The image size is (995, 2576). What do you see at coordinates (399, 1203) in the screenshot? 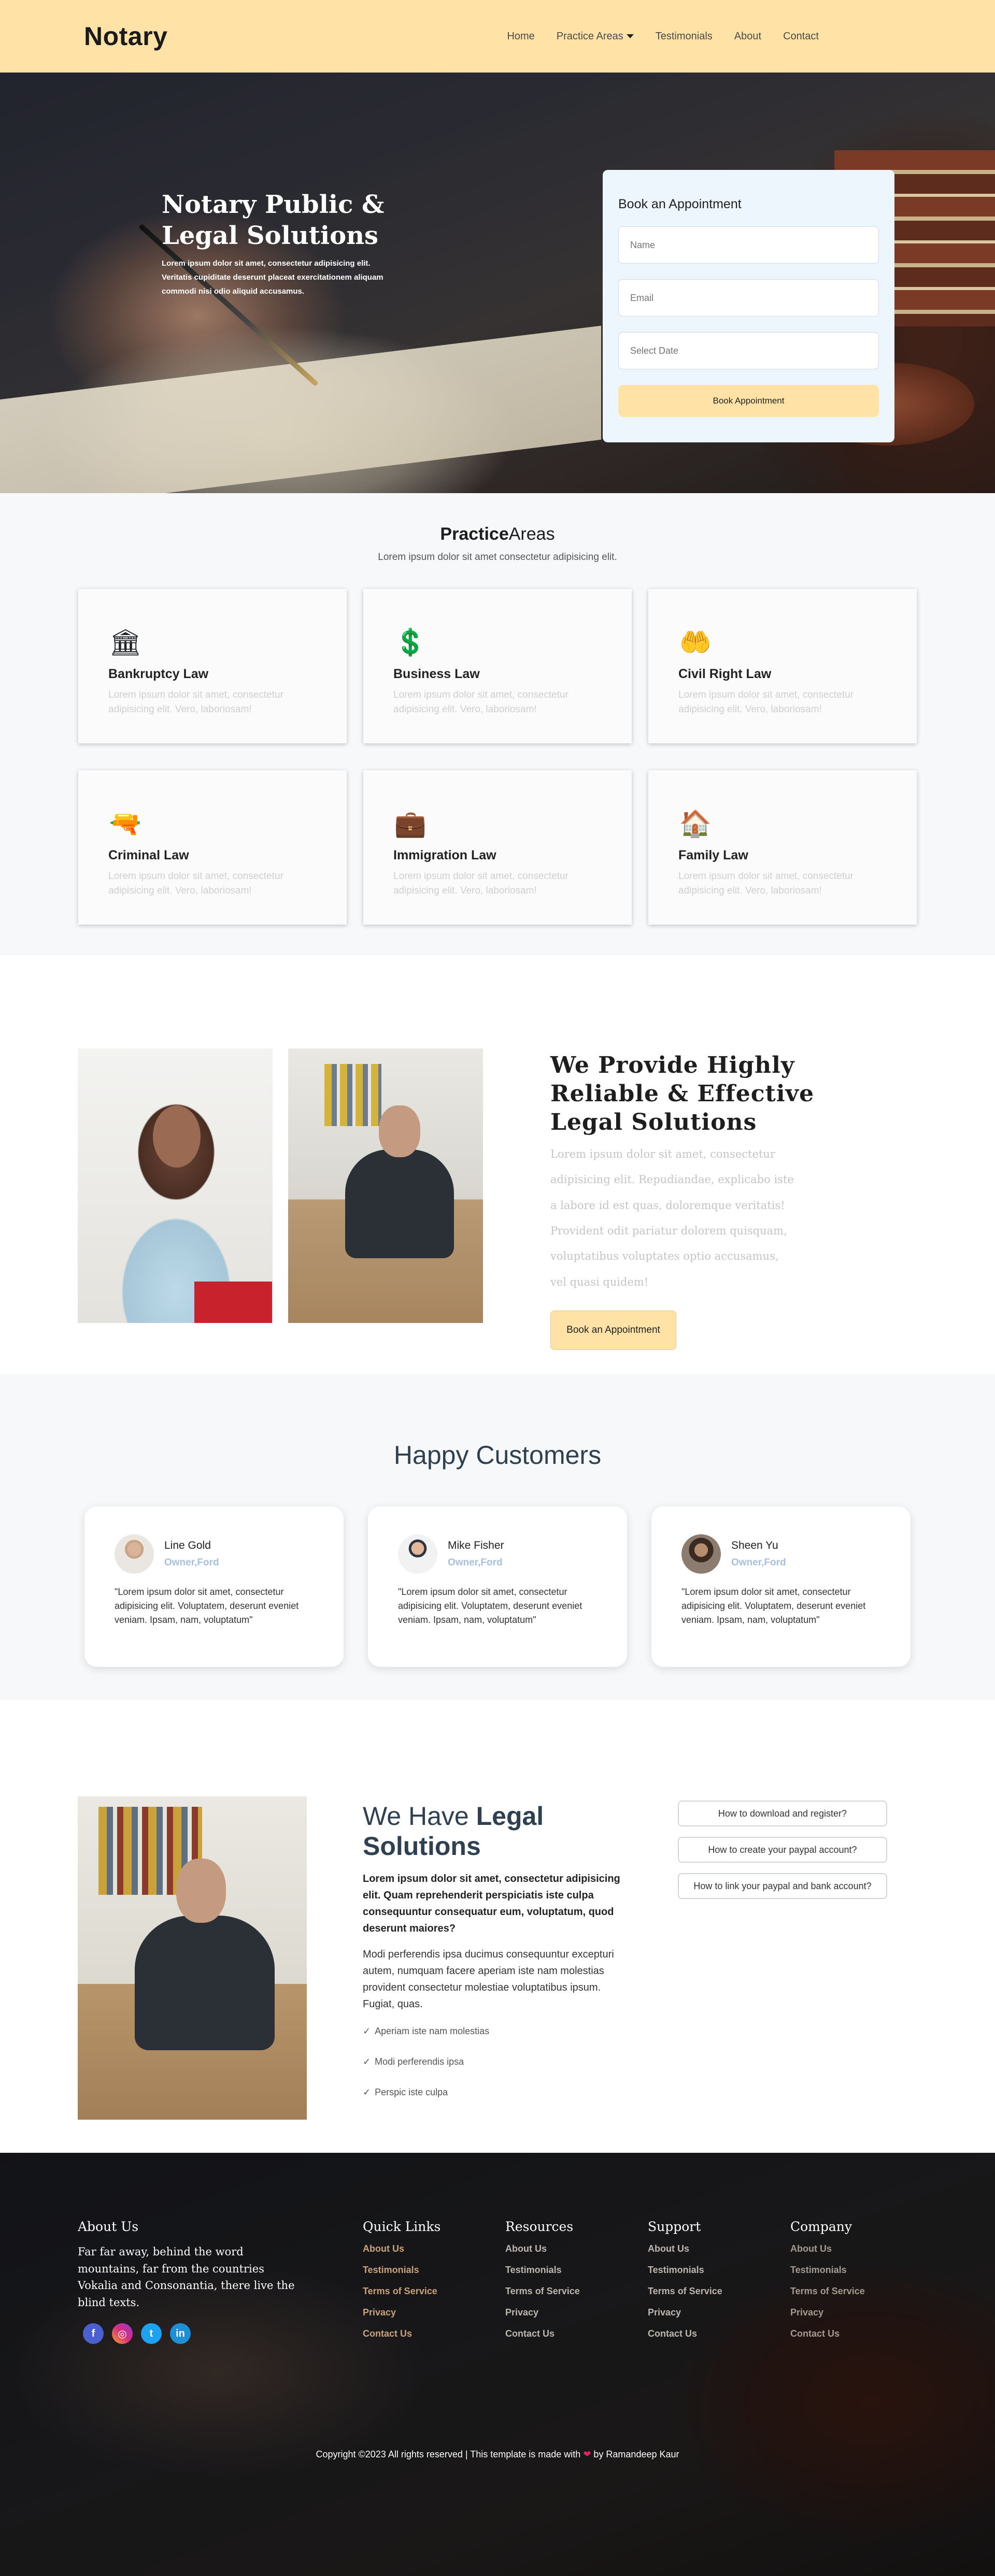
I see `man-suit` at bounding box center [399, 1203].